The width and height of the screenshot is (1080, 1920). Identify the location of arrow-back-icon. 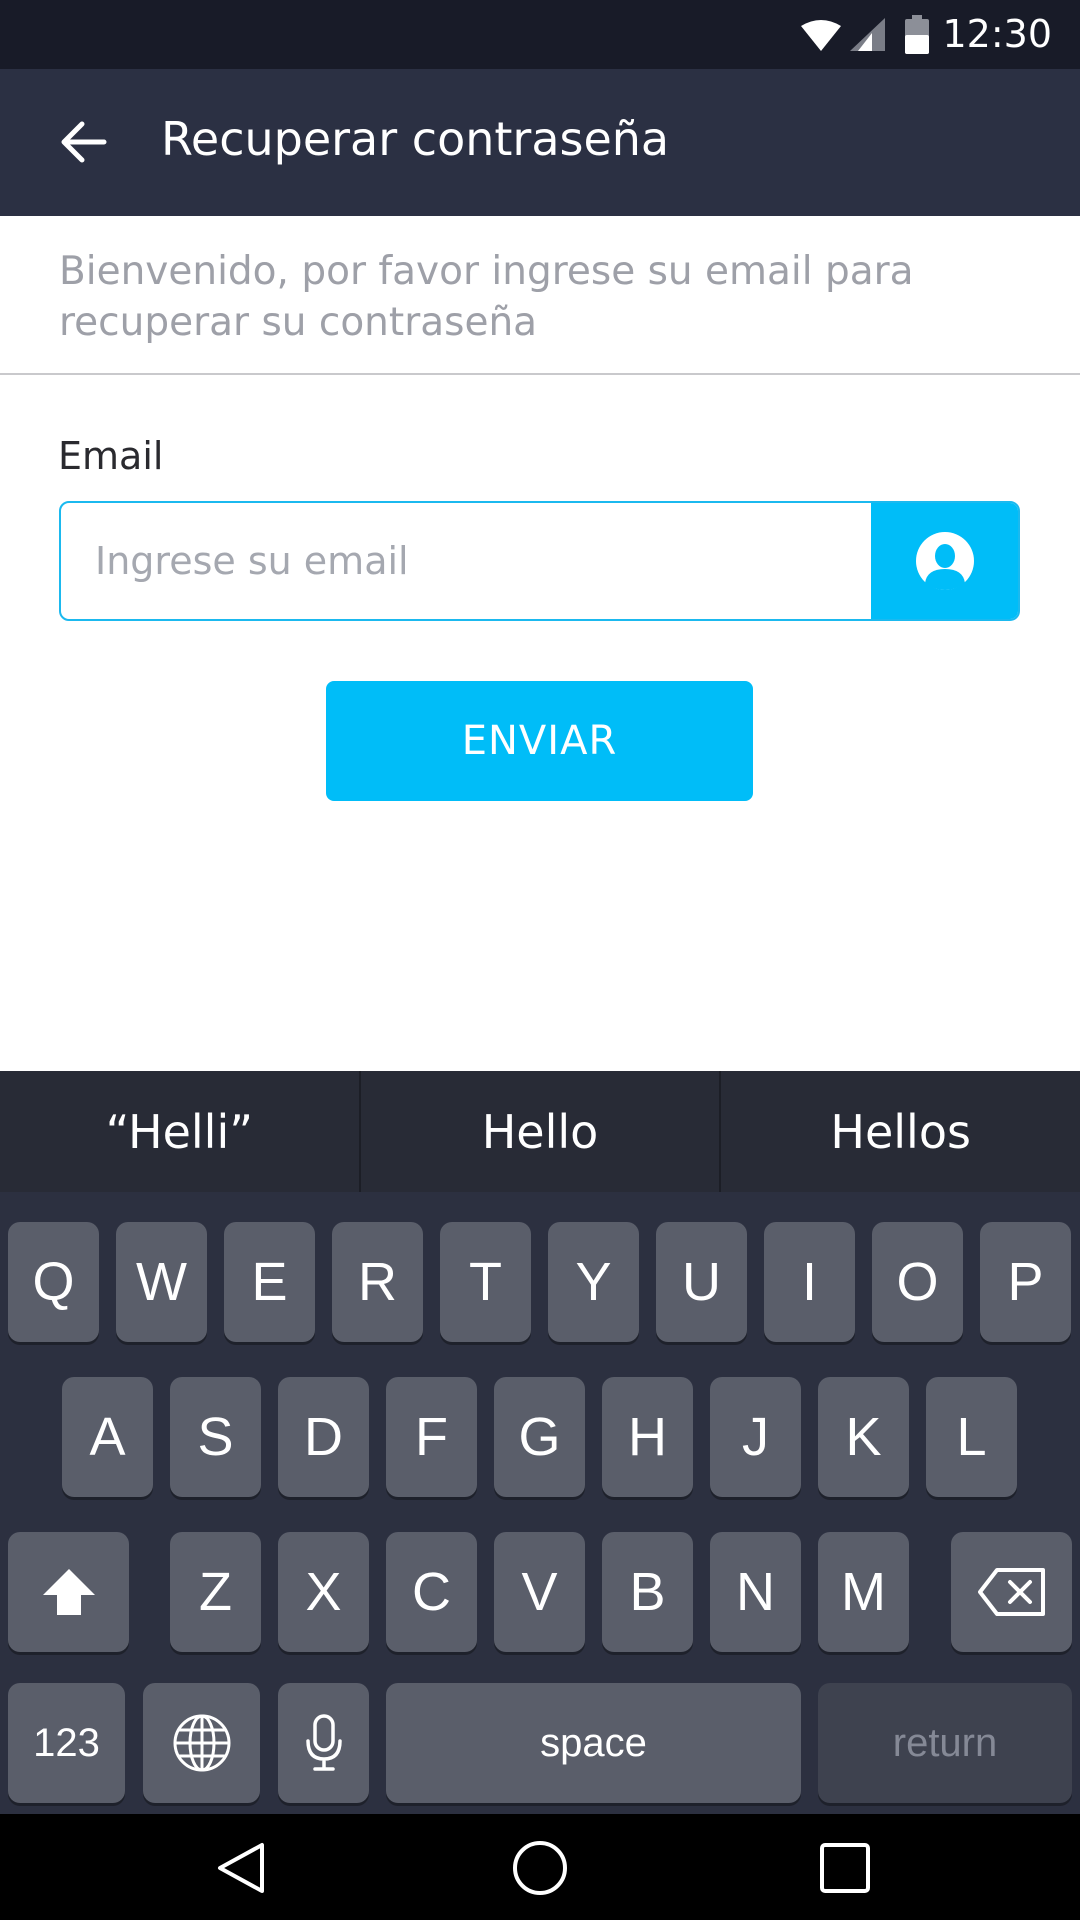
(83, 142).